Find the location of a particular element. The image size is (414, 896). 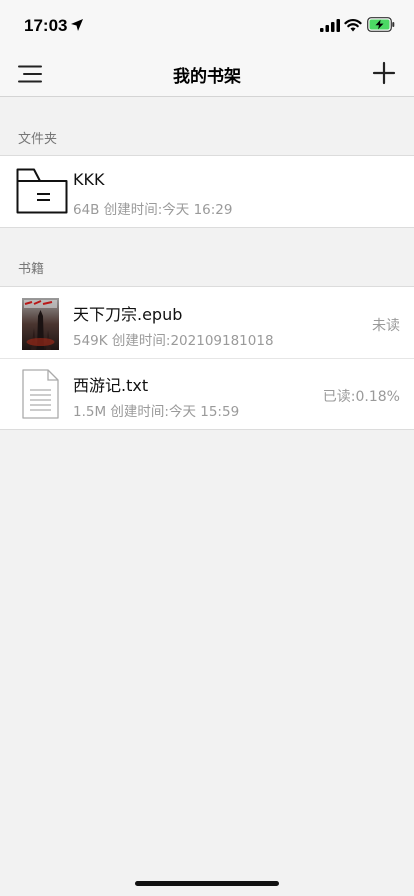

home-indicator is located at coordinates (207, 883).